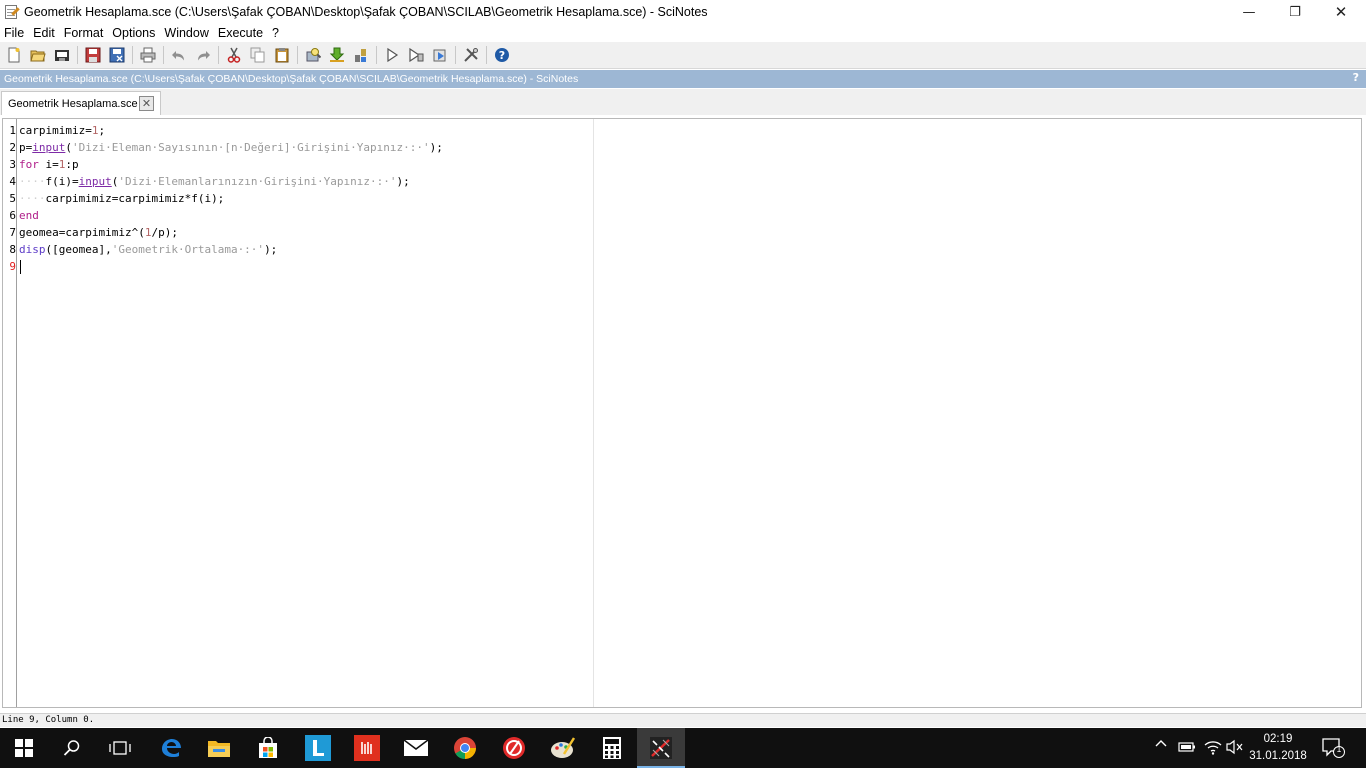  What do you see at coordinates (82, 232) in the screenshot?
I see `code-token: geomea=carpimimiz^(` at bounding box center [82, 232].